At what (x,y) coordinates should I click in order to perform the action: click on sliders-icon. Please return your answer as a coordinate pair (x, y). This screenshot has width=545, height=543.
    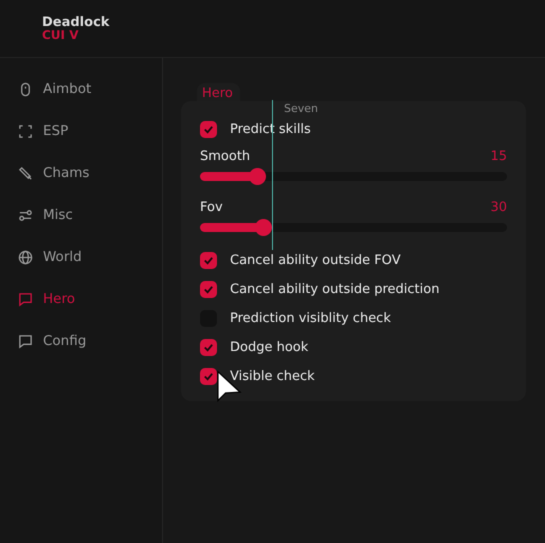
    Looking at the image, I should click on (25, 215).